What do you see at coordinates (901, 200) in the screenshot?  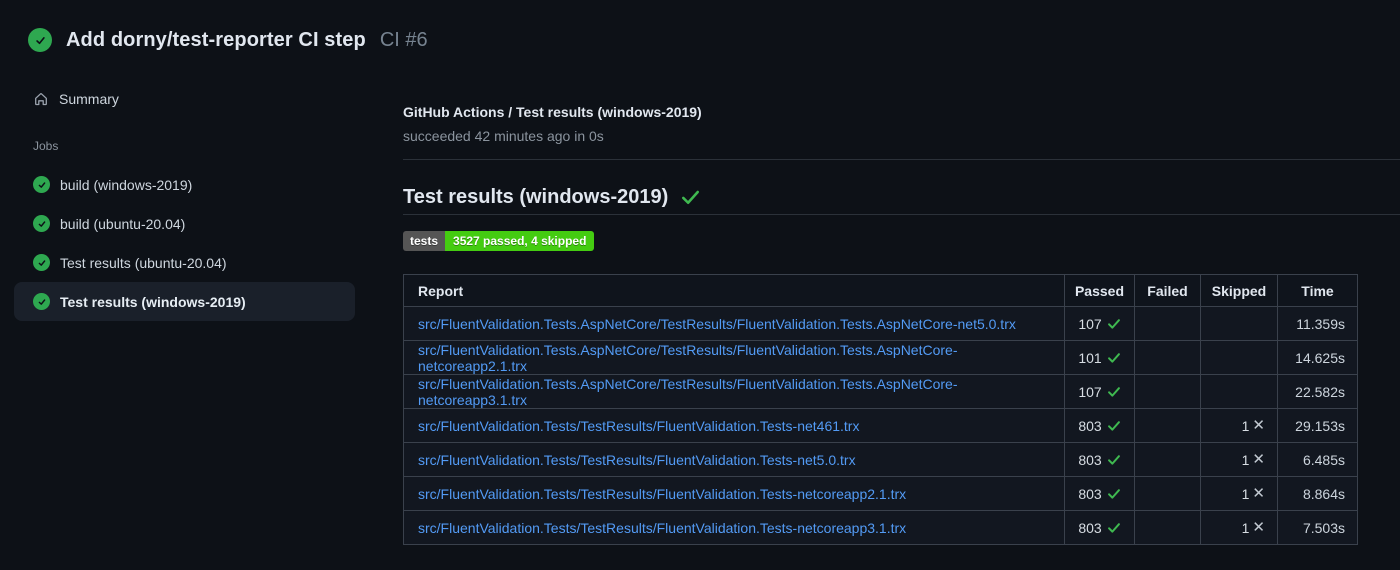 I see `section-header: Test results (windows-2019)` at bounding box center [901, 200].